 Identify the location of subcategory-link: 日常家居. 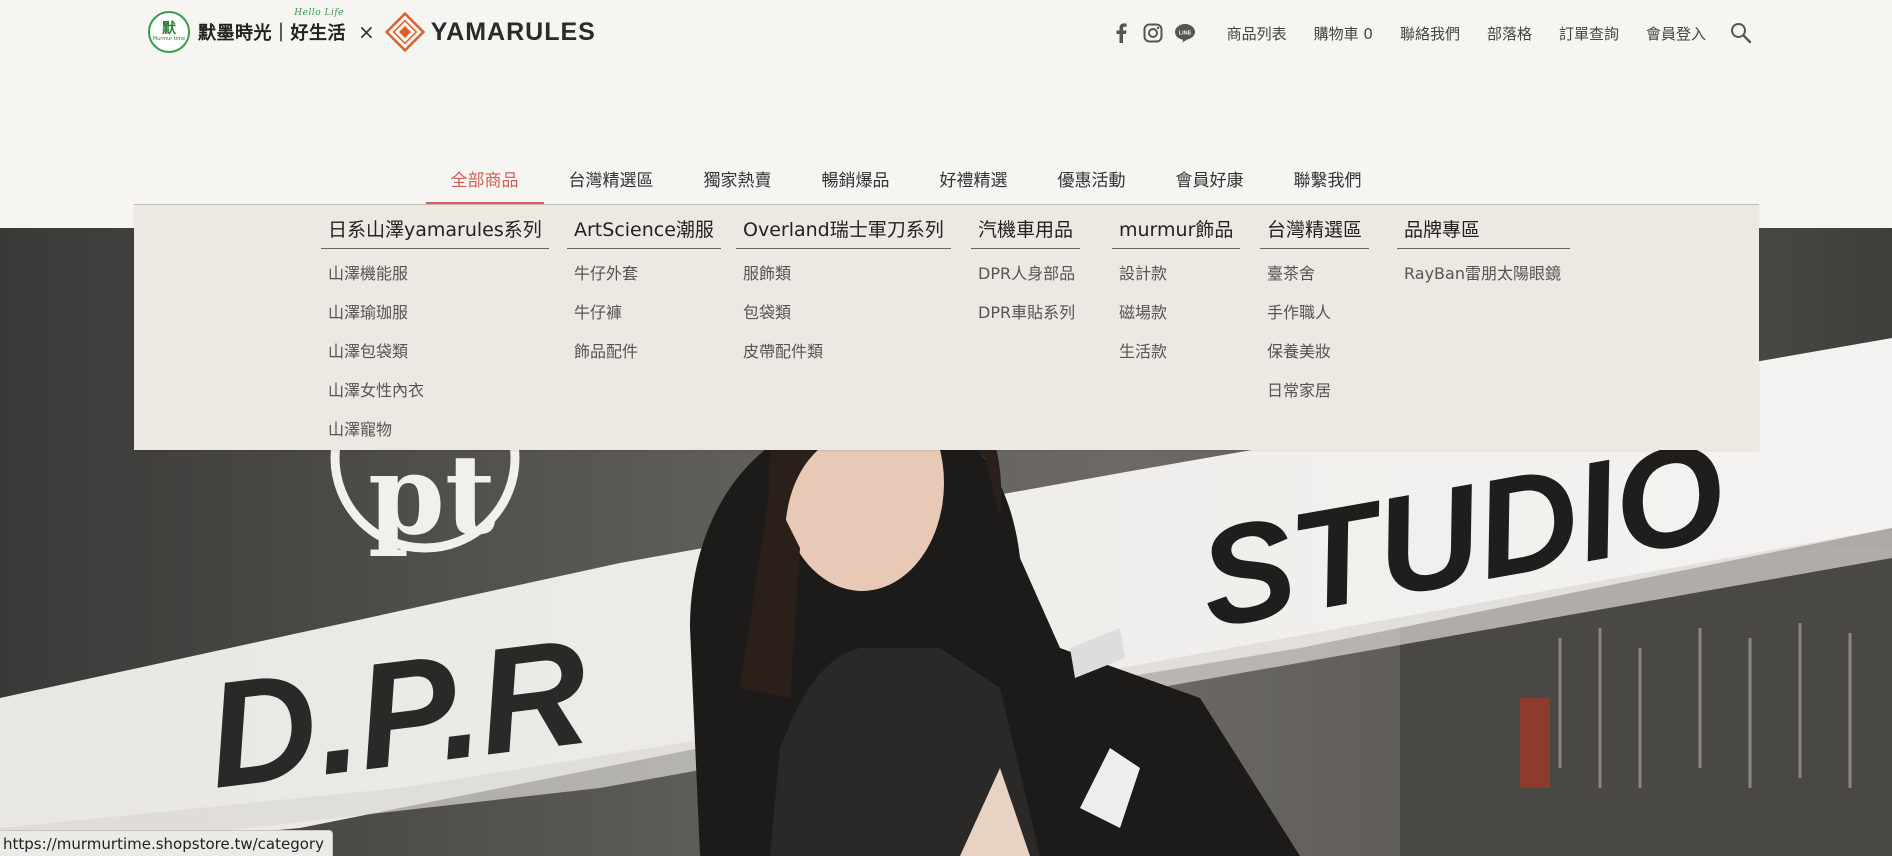
(1314, 390).